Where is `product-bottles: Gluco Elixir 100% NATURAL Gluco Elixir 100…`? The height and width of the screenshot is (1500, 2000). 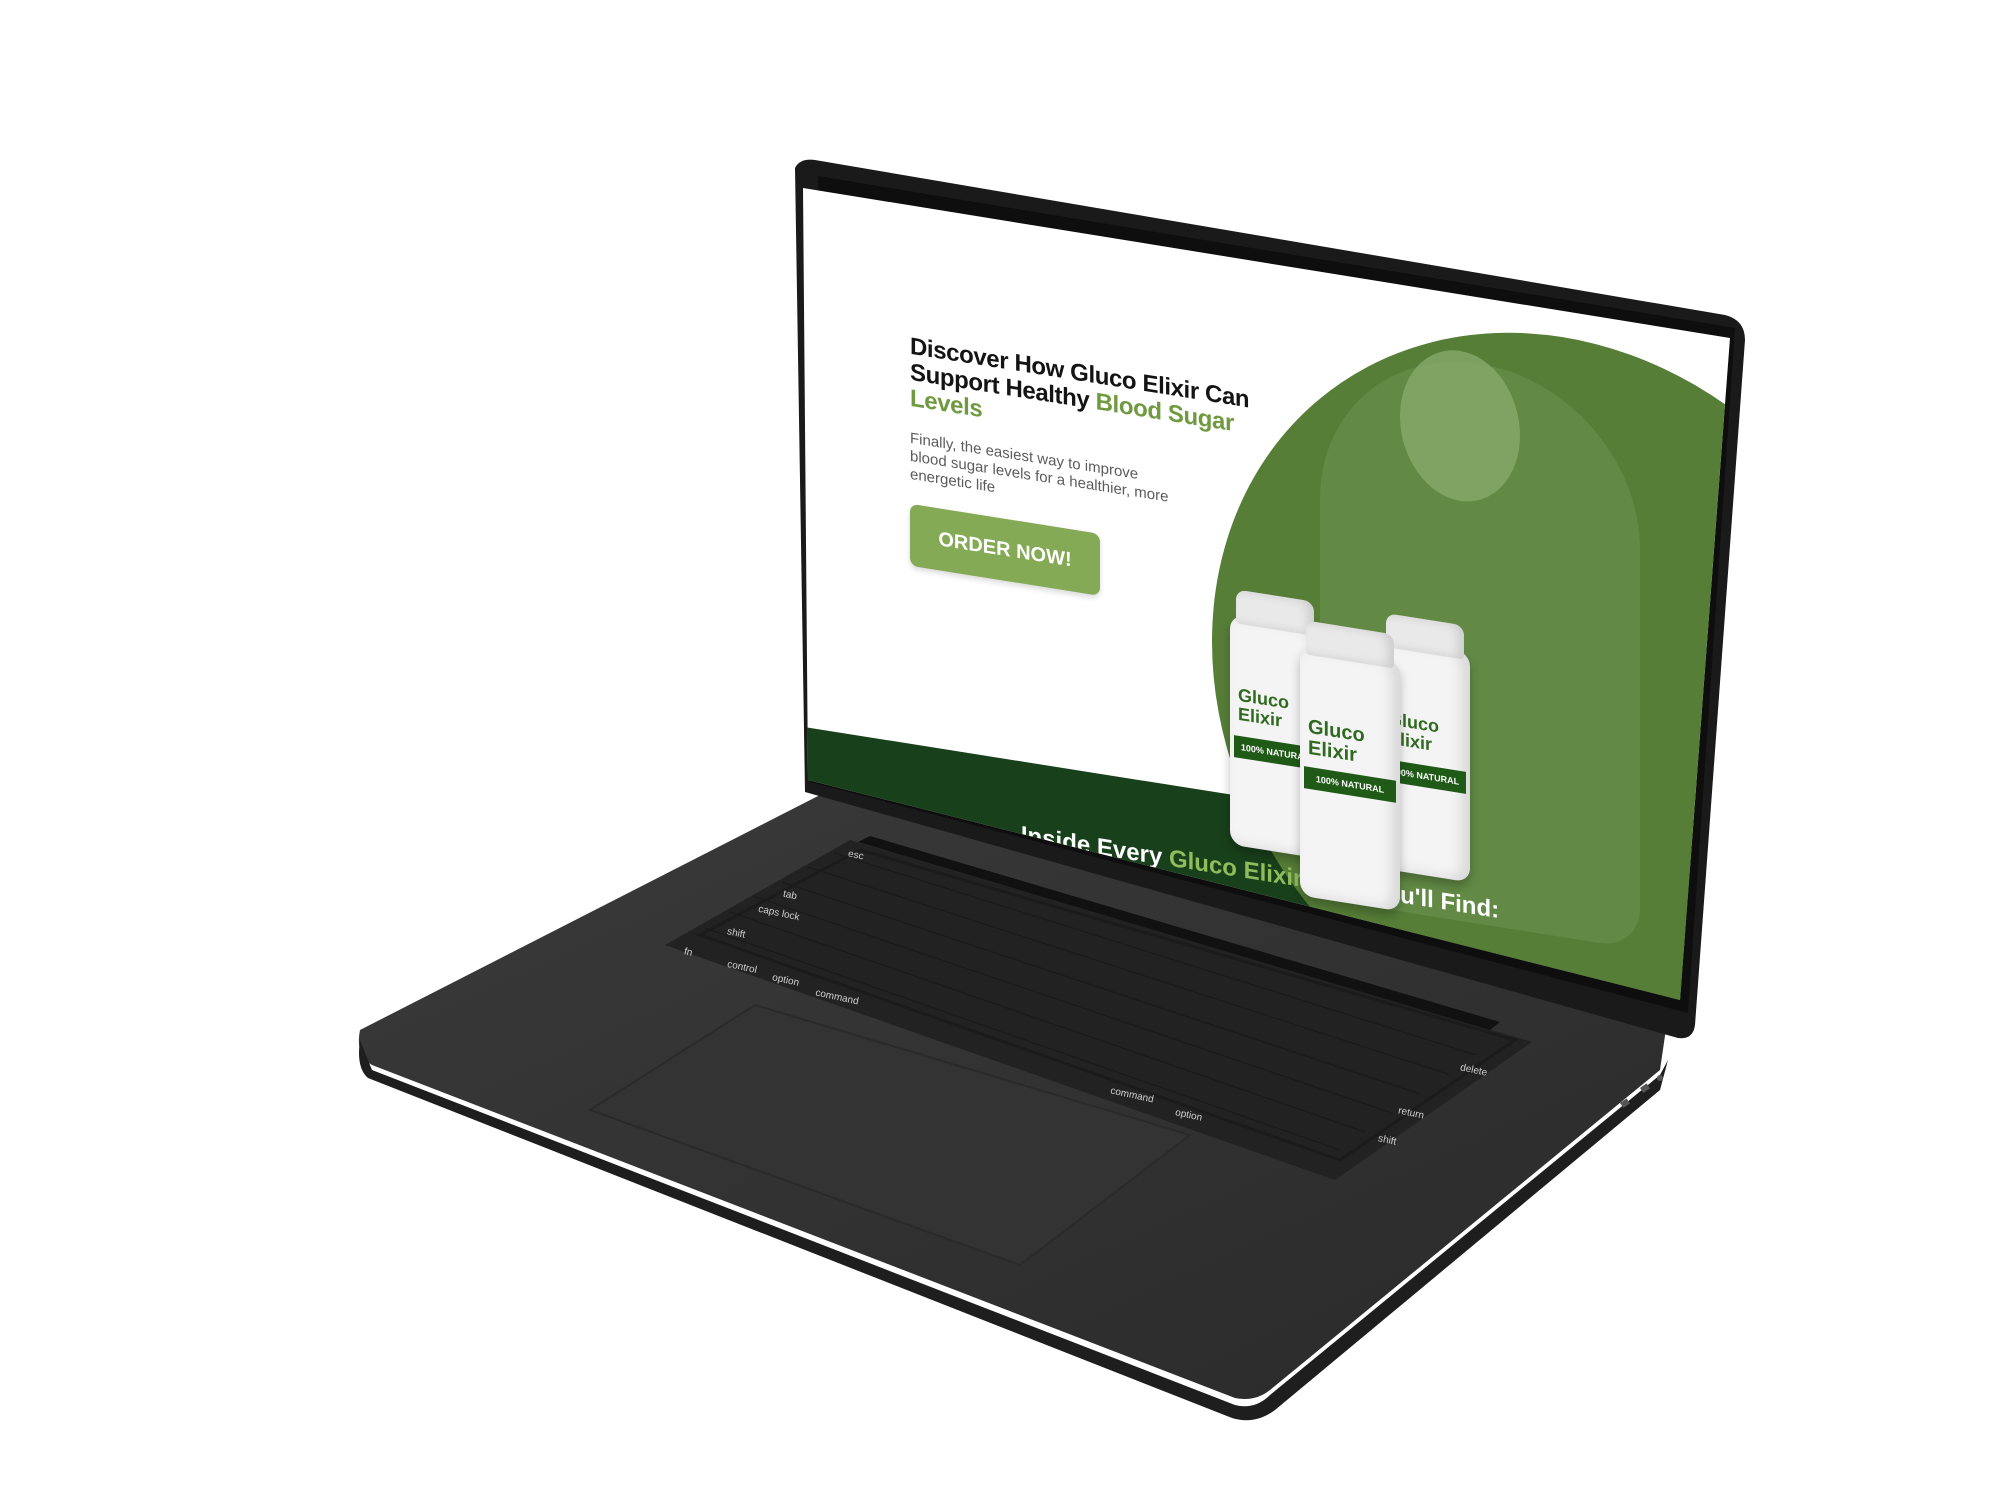
product-bottles: Gluco Elixir 100% NATURAL Gluco Elixir 100… is located at coordinates (1370, 743).